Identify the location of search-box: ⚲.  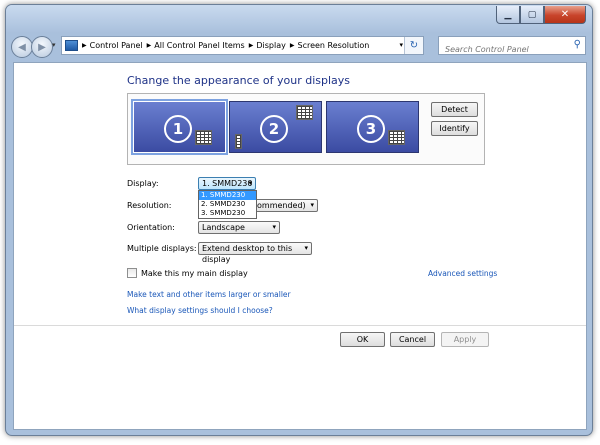
(512, 46).